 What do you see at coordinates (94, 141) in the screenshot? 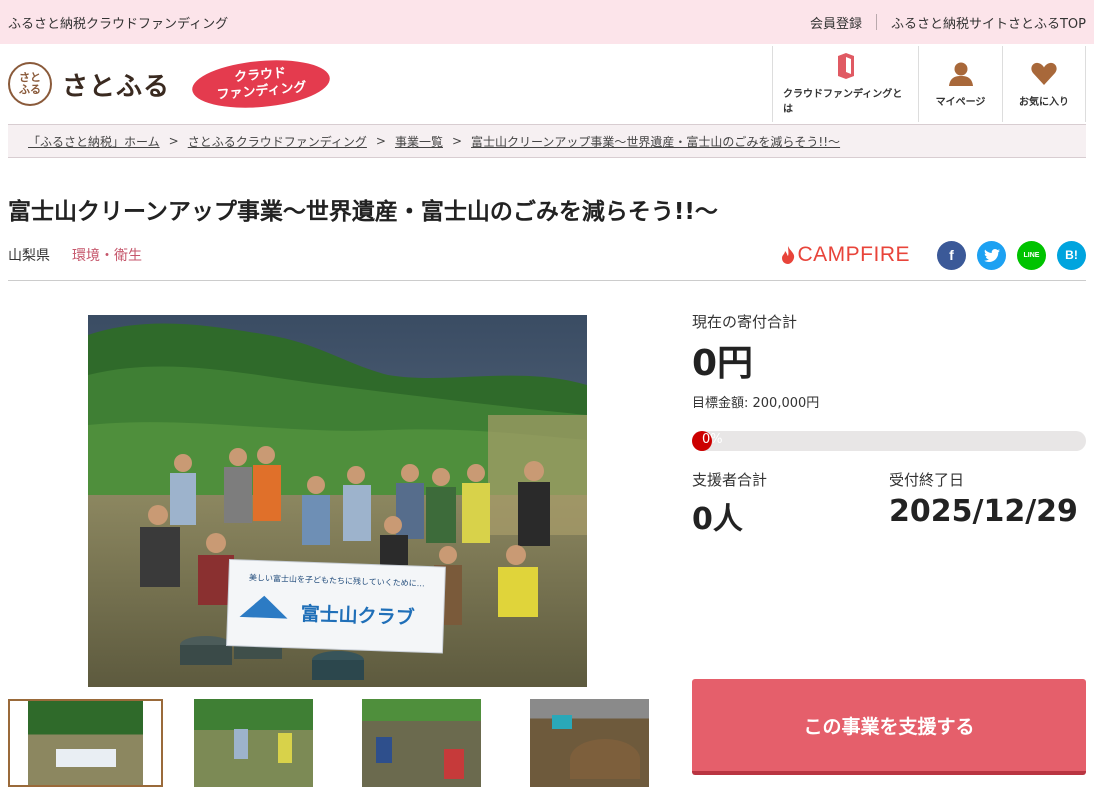
I see `breadcrumb-home: 「ふるさと納税」ホーム` at bounding box center [94, 141].